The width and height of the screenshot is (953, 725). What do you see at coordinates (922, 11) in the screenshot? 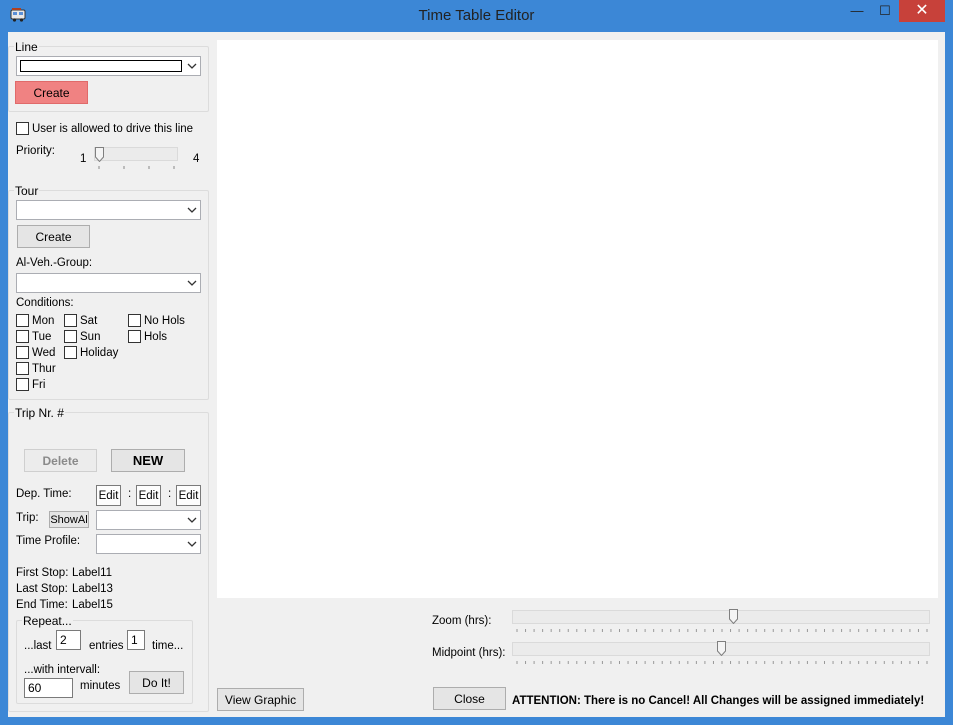
I see `close-window-button: ✕` at bounding box center [922, 11].